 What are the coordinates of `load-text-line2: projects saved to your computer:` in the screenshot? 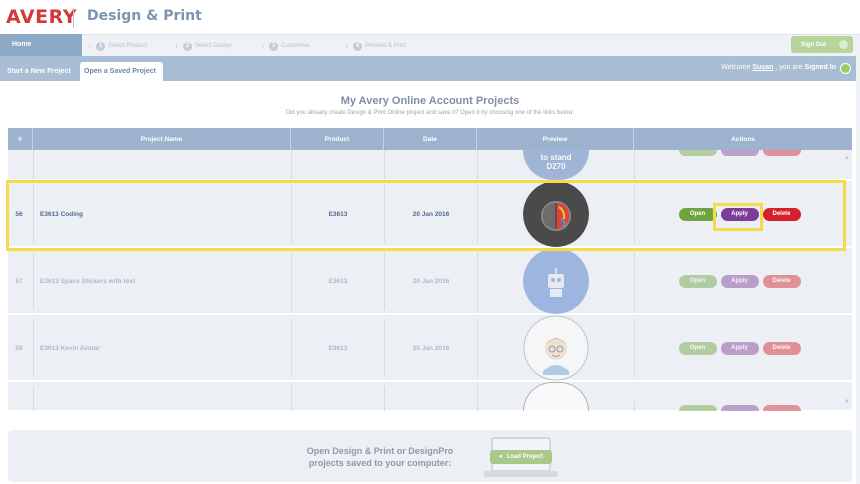 It's located at (380, 463).